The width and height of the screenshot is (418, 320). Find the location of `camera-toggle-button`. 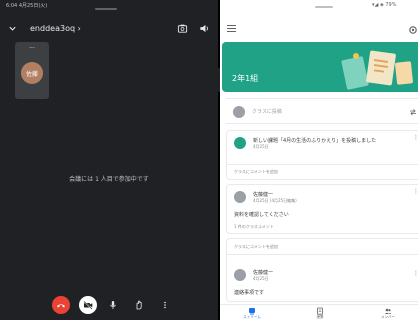

camera-toggle-button is located at coordinates (88, 305).